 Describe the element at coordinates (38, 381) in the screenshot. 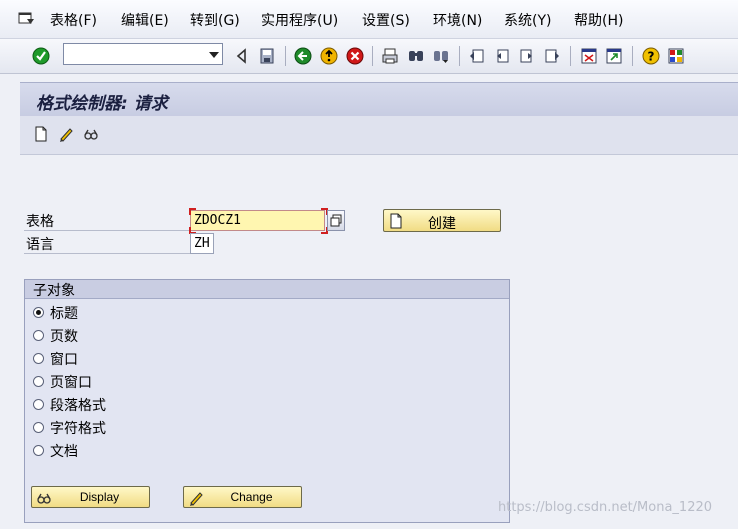

I see `radio-page-windows` at that location.